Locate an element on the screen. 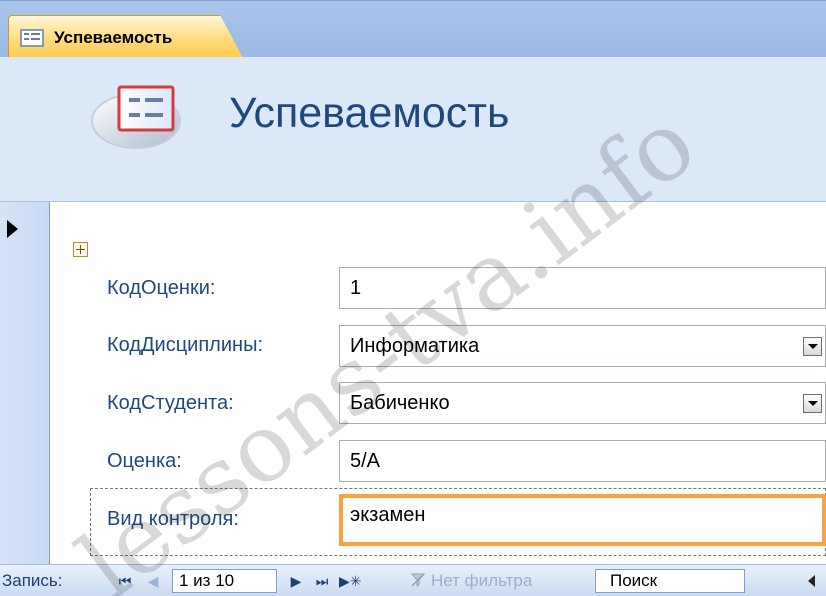 This screenshot has width=826, height=596. field-label-kod-otsenki: КодОценки: is located at coordinates (161, 288).